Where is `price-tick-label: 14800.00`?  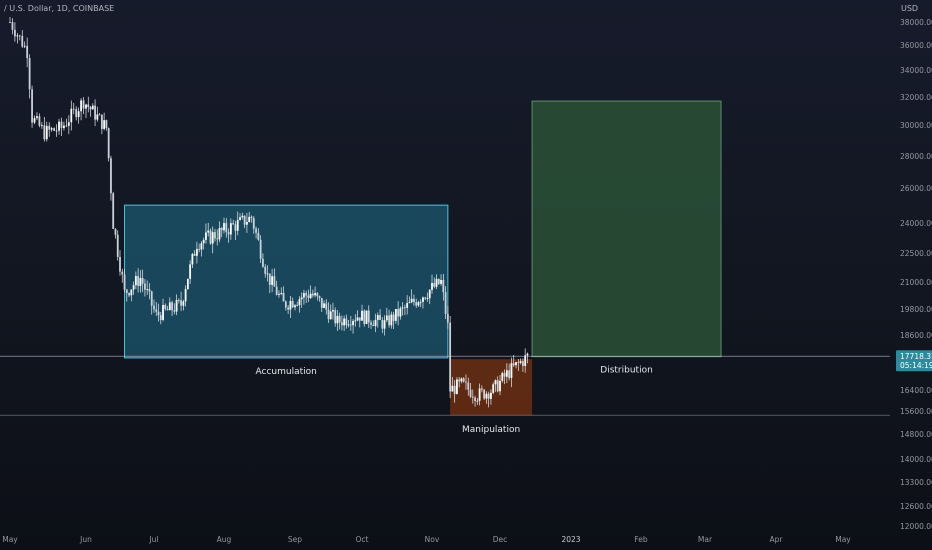
price-tick-label: 14800.00 is located at coordinates (916, 434).